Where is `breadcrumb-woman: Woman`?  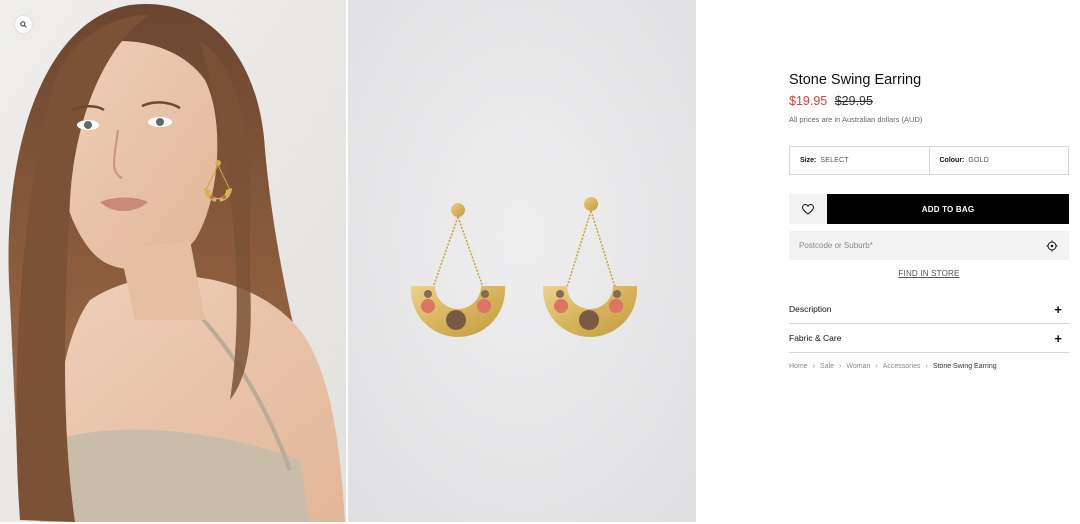
breadcrumb-woman: Woman is located at coordinates (858, 366).